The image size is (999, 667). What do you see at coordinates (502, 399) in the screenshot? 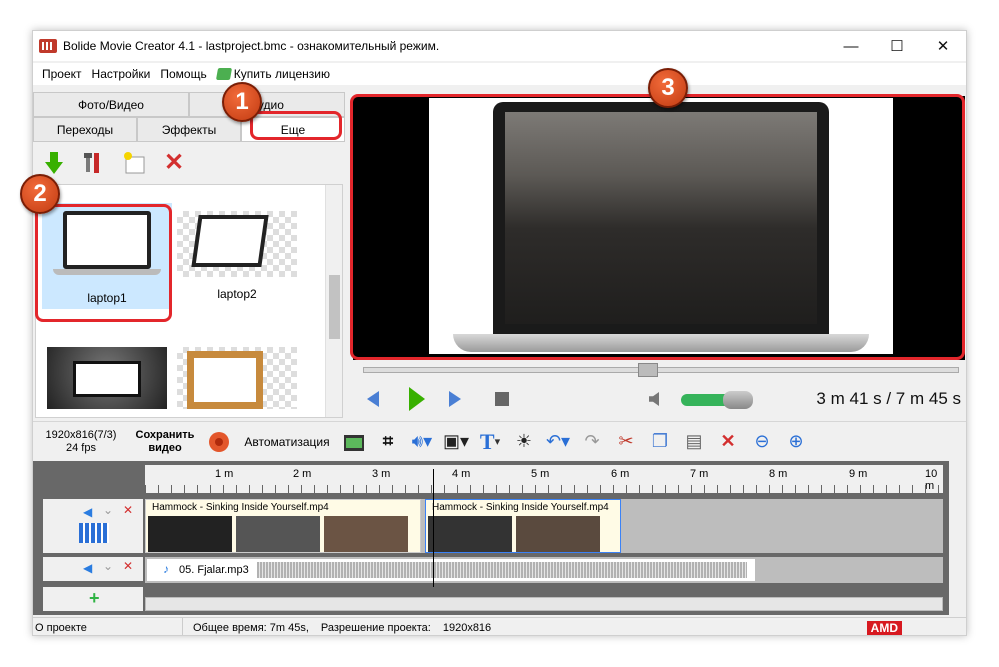
I see `stop-button` at bounding box center [502, 399].